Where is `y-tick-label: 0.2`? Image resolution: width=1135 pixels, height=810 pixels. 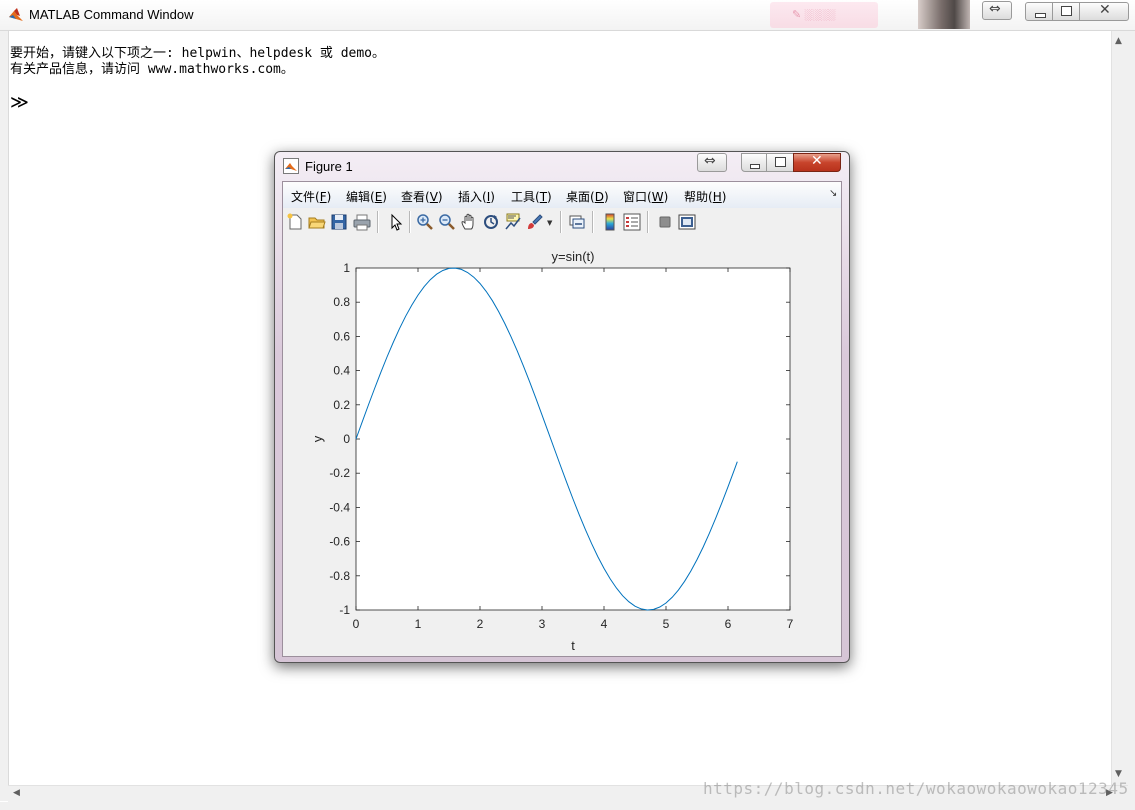 y-tick-label: 0.2 is located at coordinates (341, 405).